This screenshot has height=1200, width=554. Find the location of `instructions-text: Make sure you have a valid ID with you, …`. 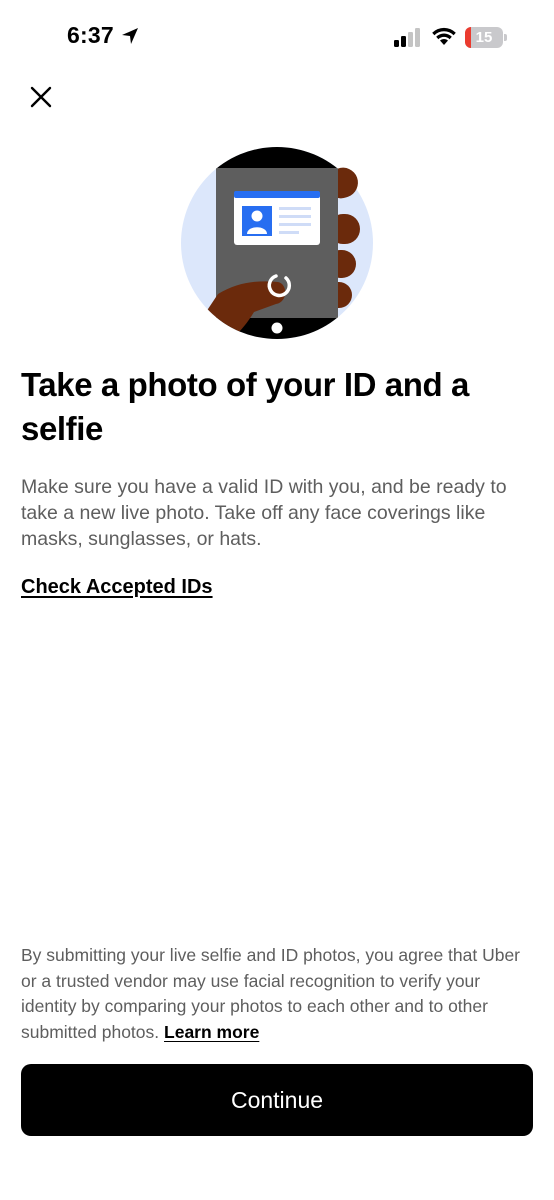

instructions-text: Make sure you have a valid ID with you, … is located at coordinates (264, 513).